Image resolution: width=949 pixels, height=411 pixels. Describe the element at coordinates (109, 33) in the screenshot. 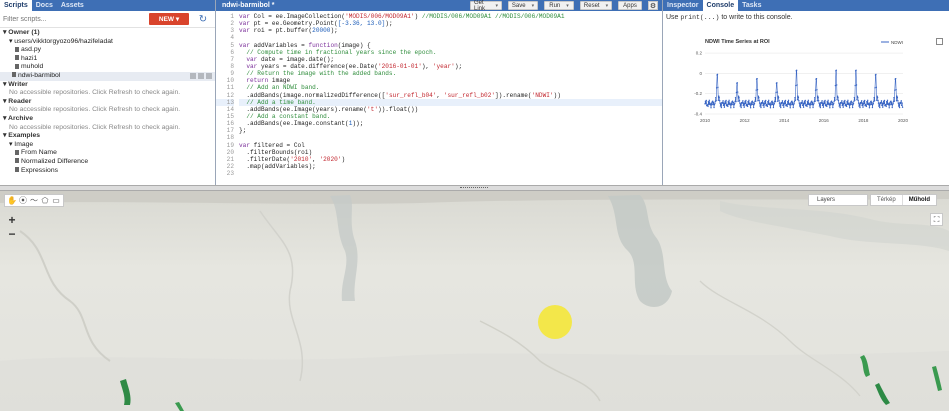

I see `tree-folder: ▾ Owner (1)` at that location.